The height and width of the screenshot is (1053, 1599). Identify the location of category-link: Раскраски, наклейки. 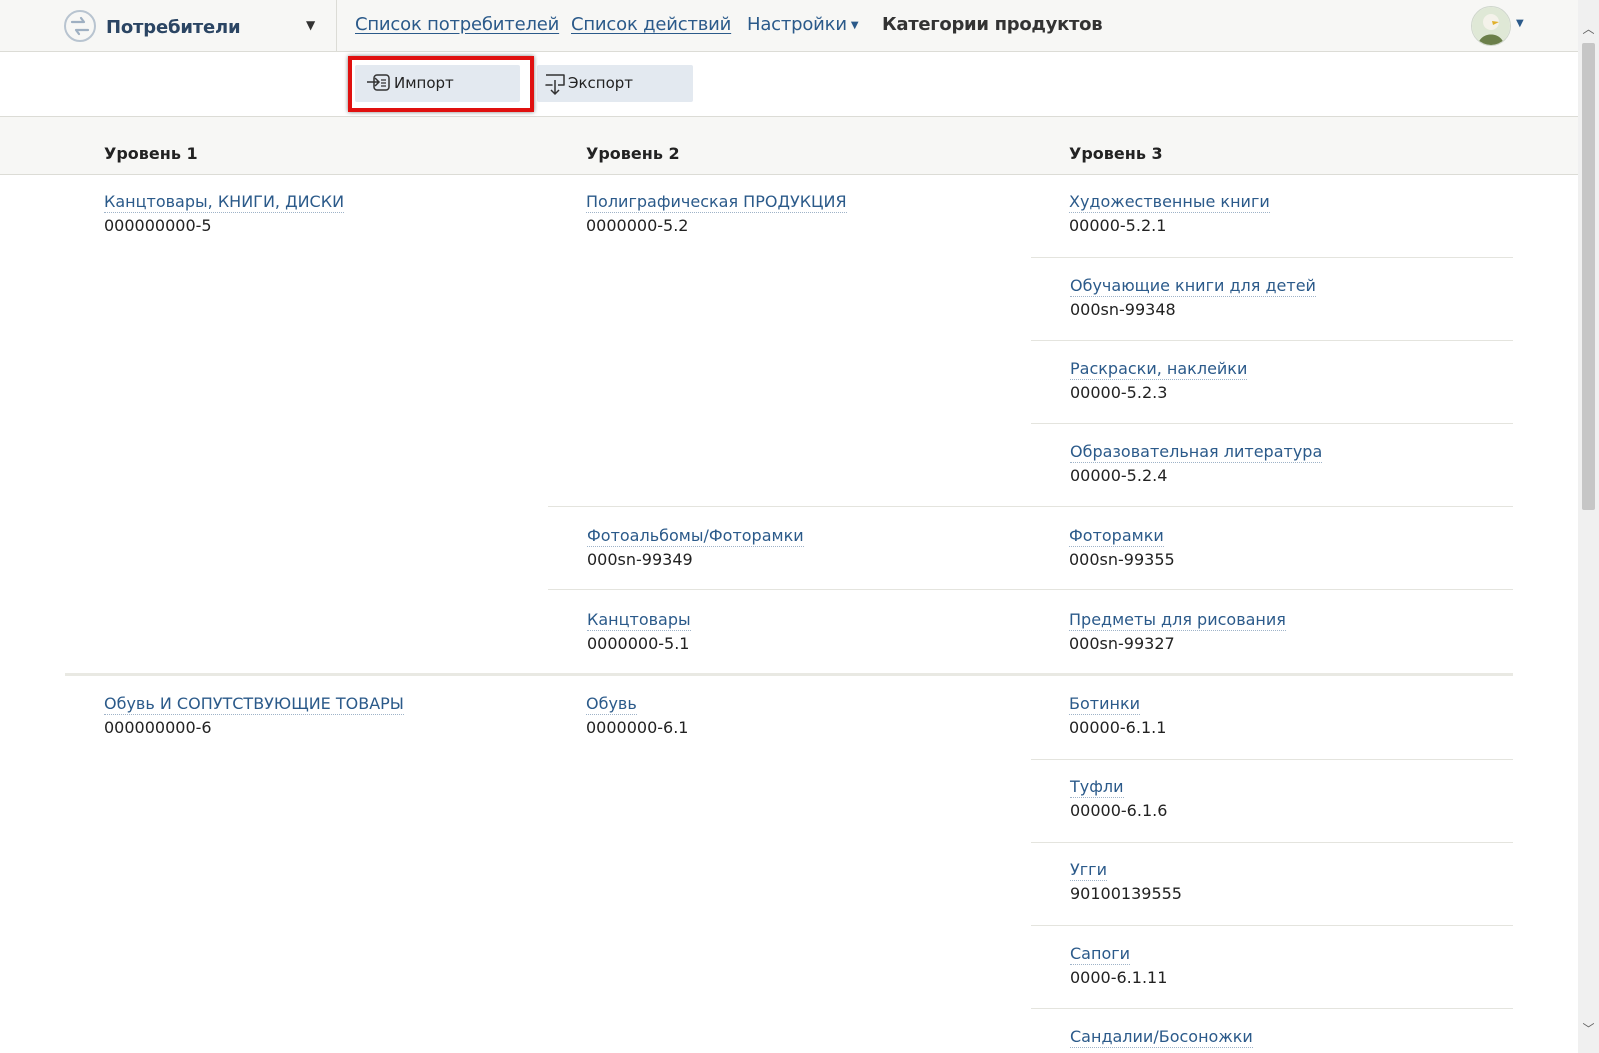
(1159, 369).